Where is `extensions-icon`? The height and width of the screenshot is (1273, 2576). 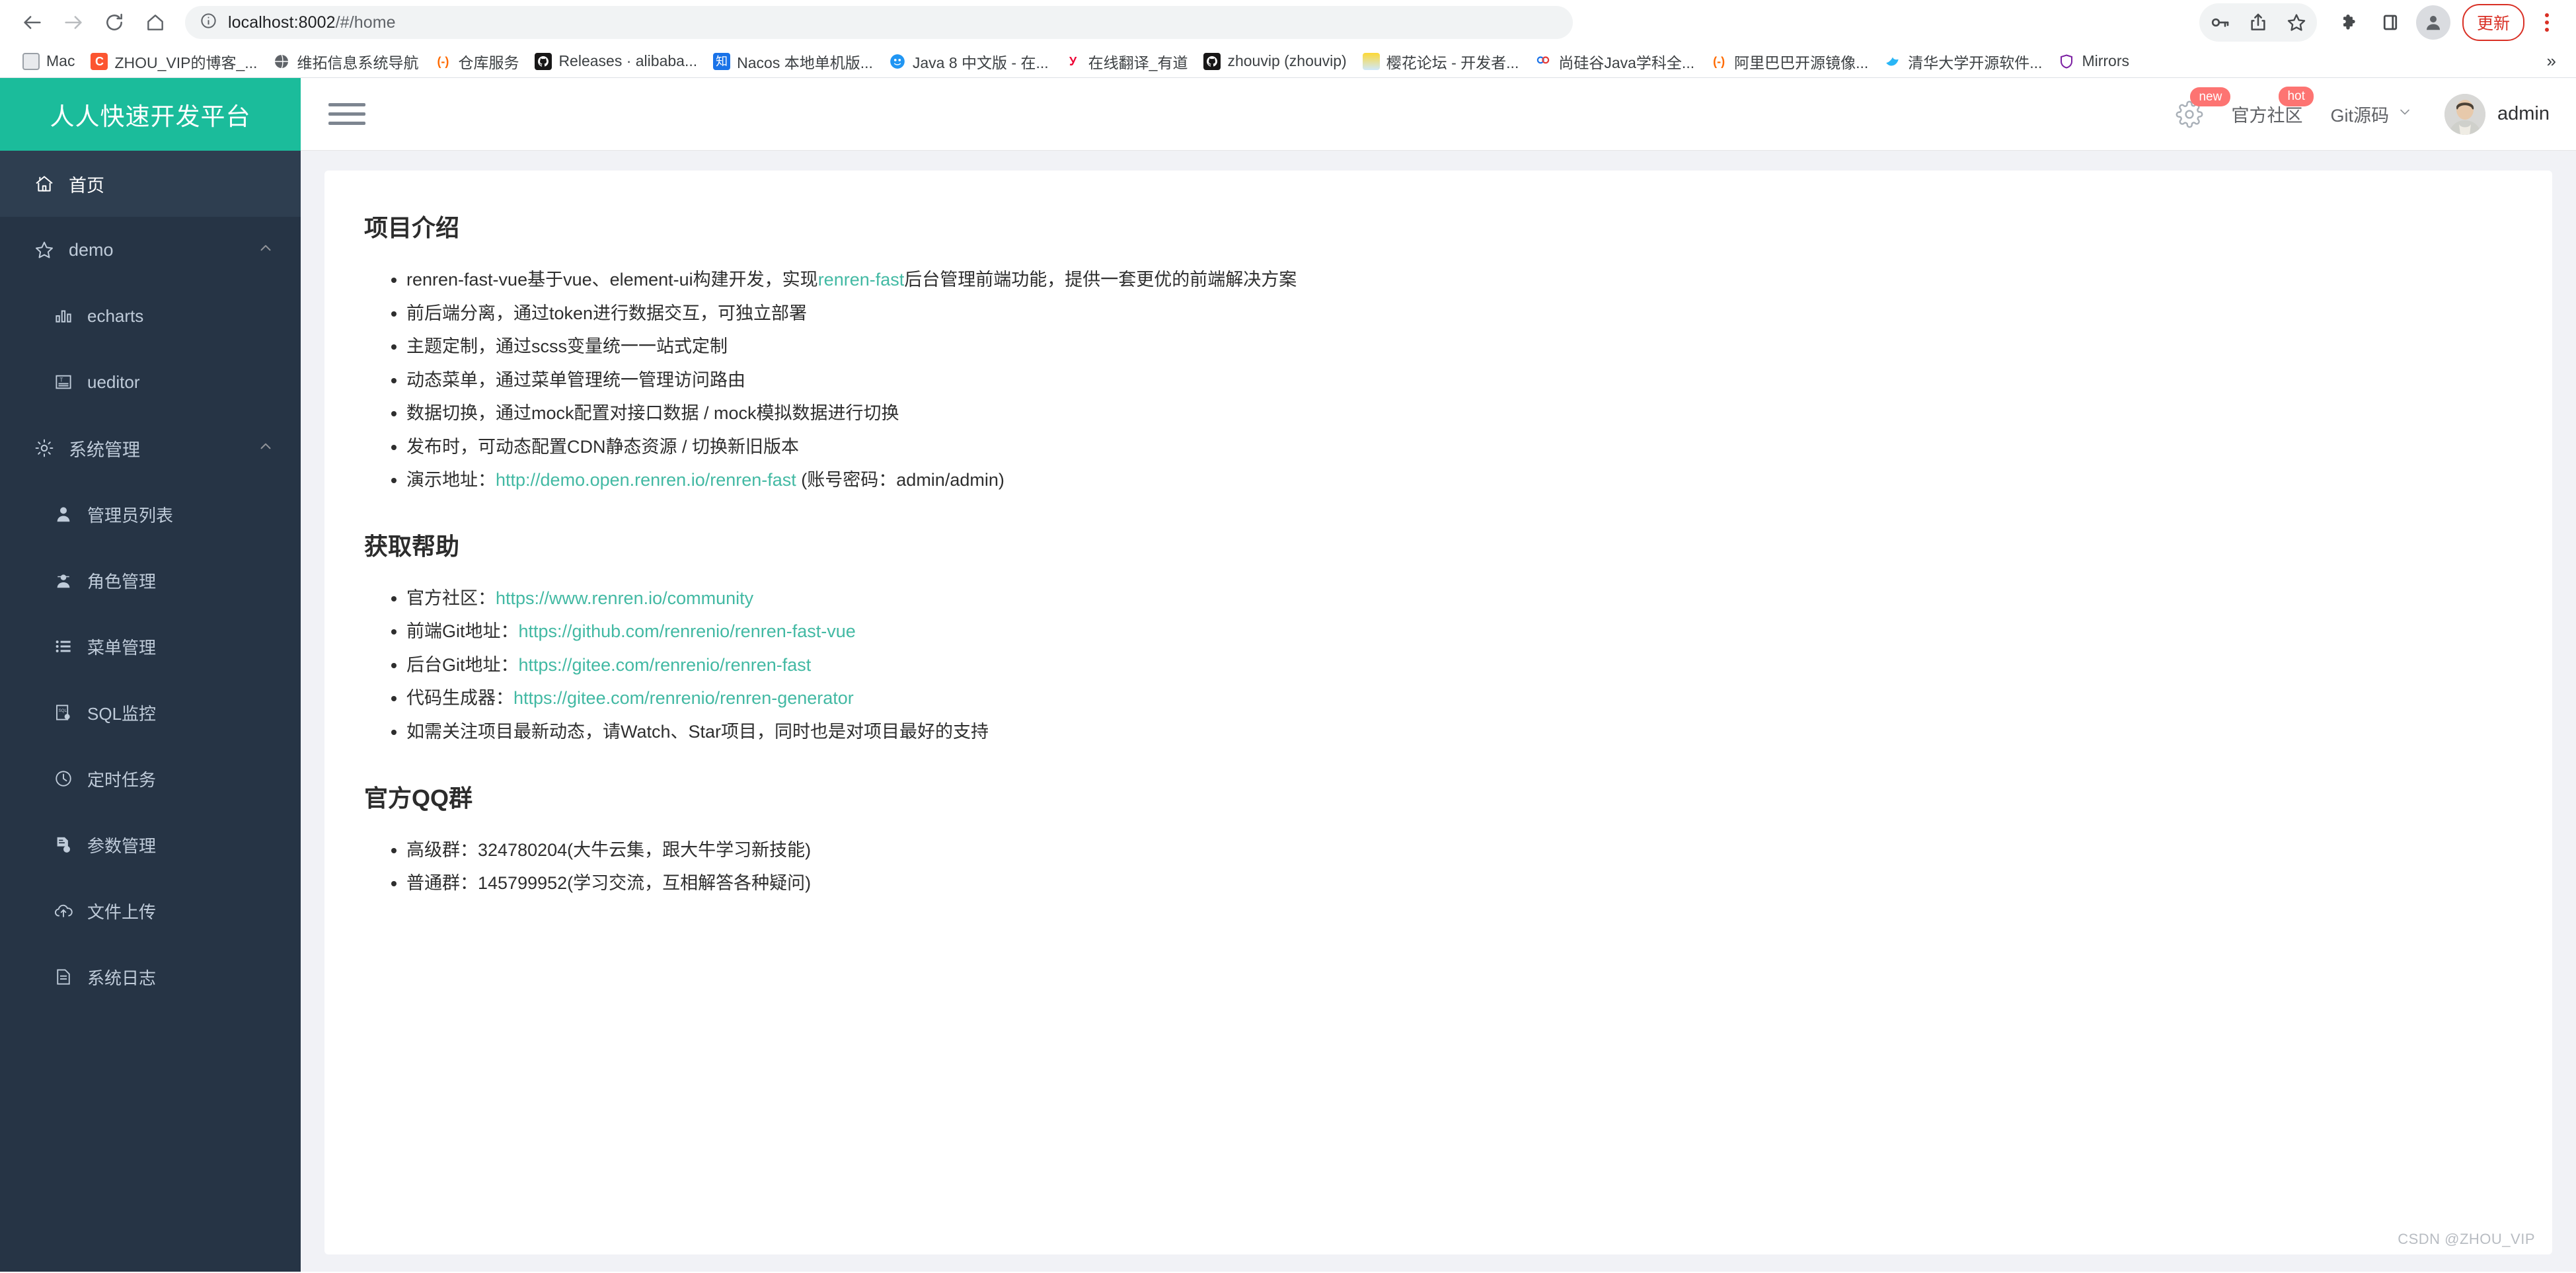
extensions-icon is located at coordinates (2349, 22).